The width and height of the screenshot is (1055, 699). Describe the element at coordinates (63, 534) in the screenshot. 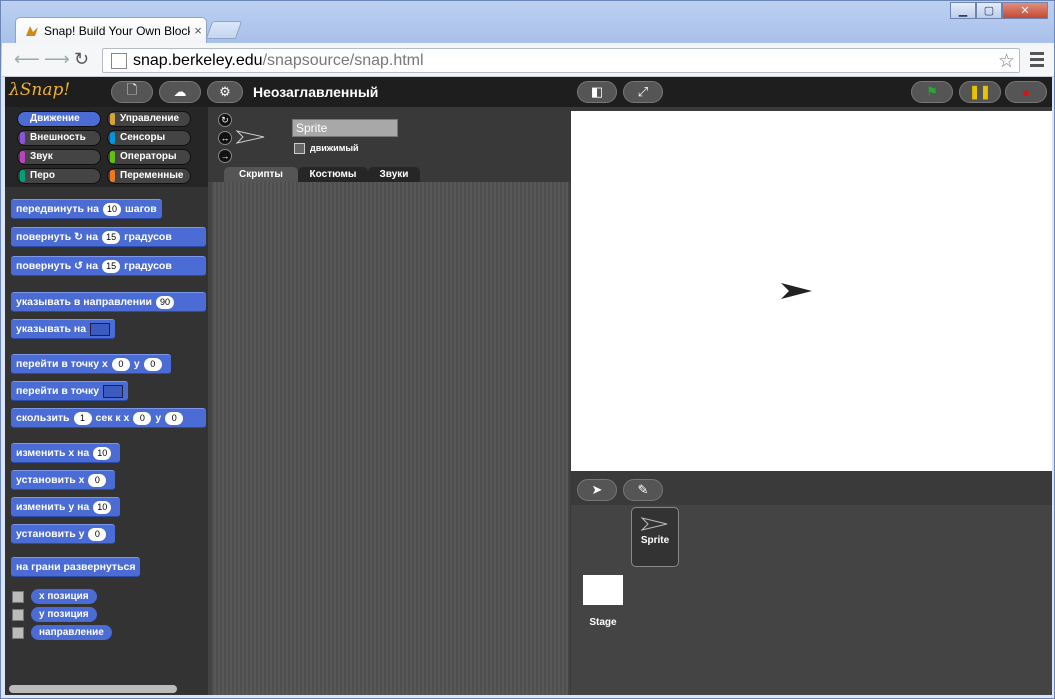

I see `block-set-y: установить y0` at that location.